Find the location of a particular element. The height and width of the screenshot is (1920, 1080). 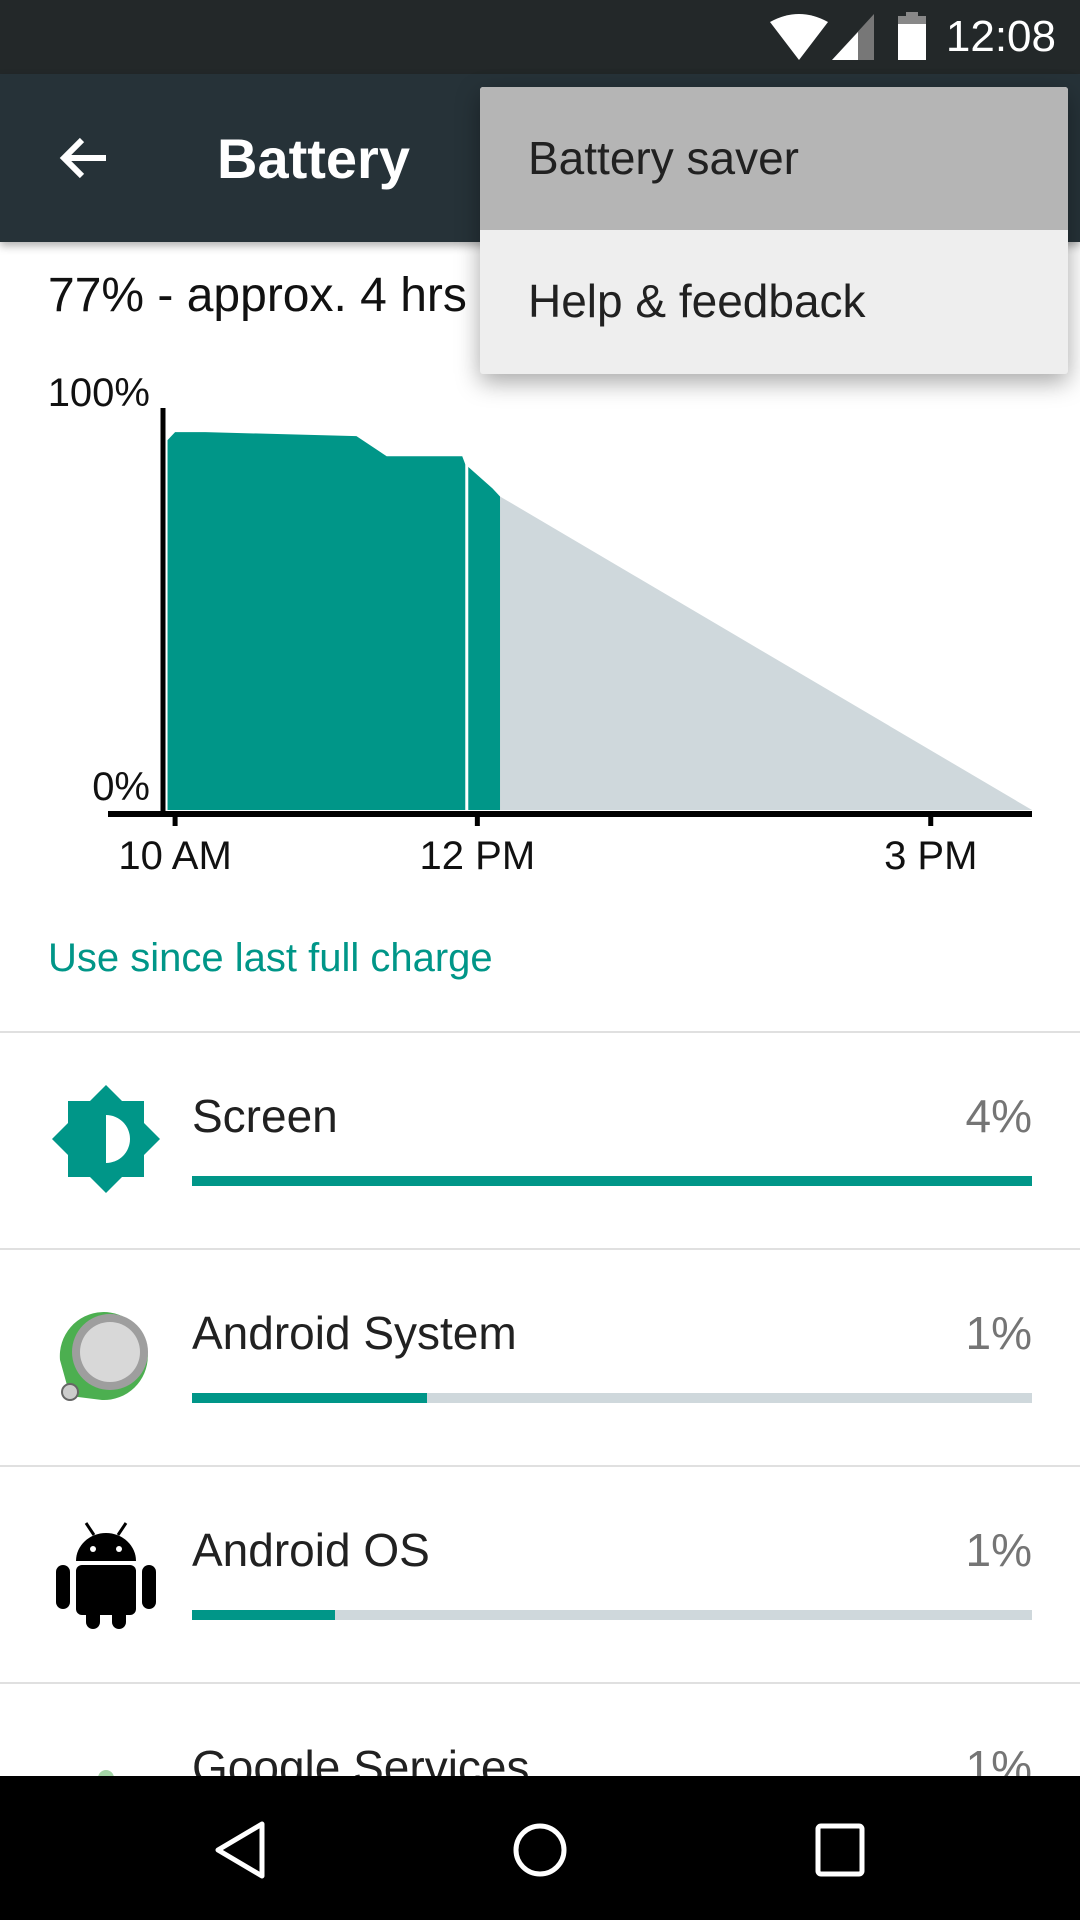

series-area-projection is located at coordinates (766, 653).